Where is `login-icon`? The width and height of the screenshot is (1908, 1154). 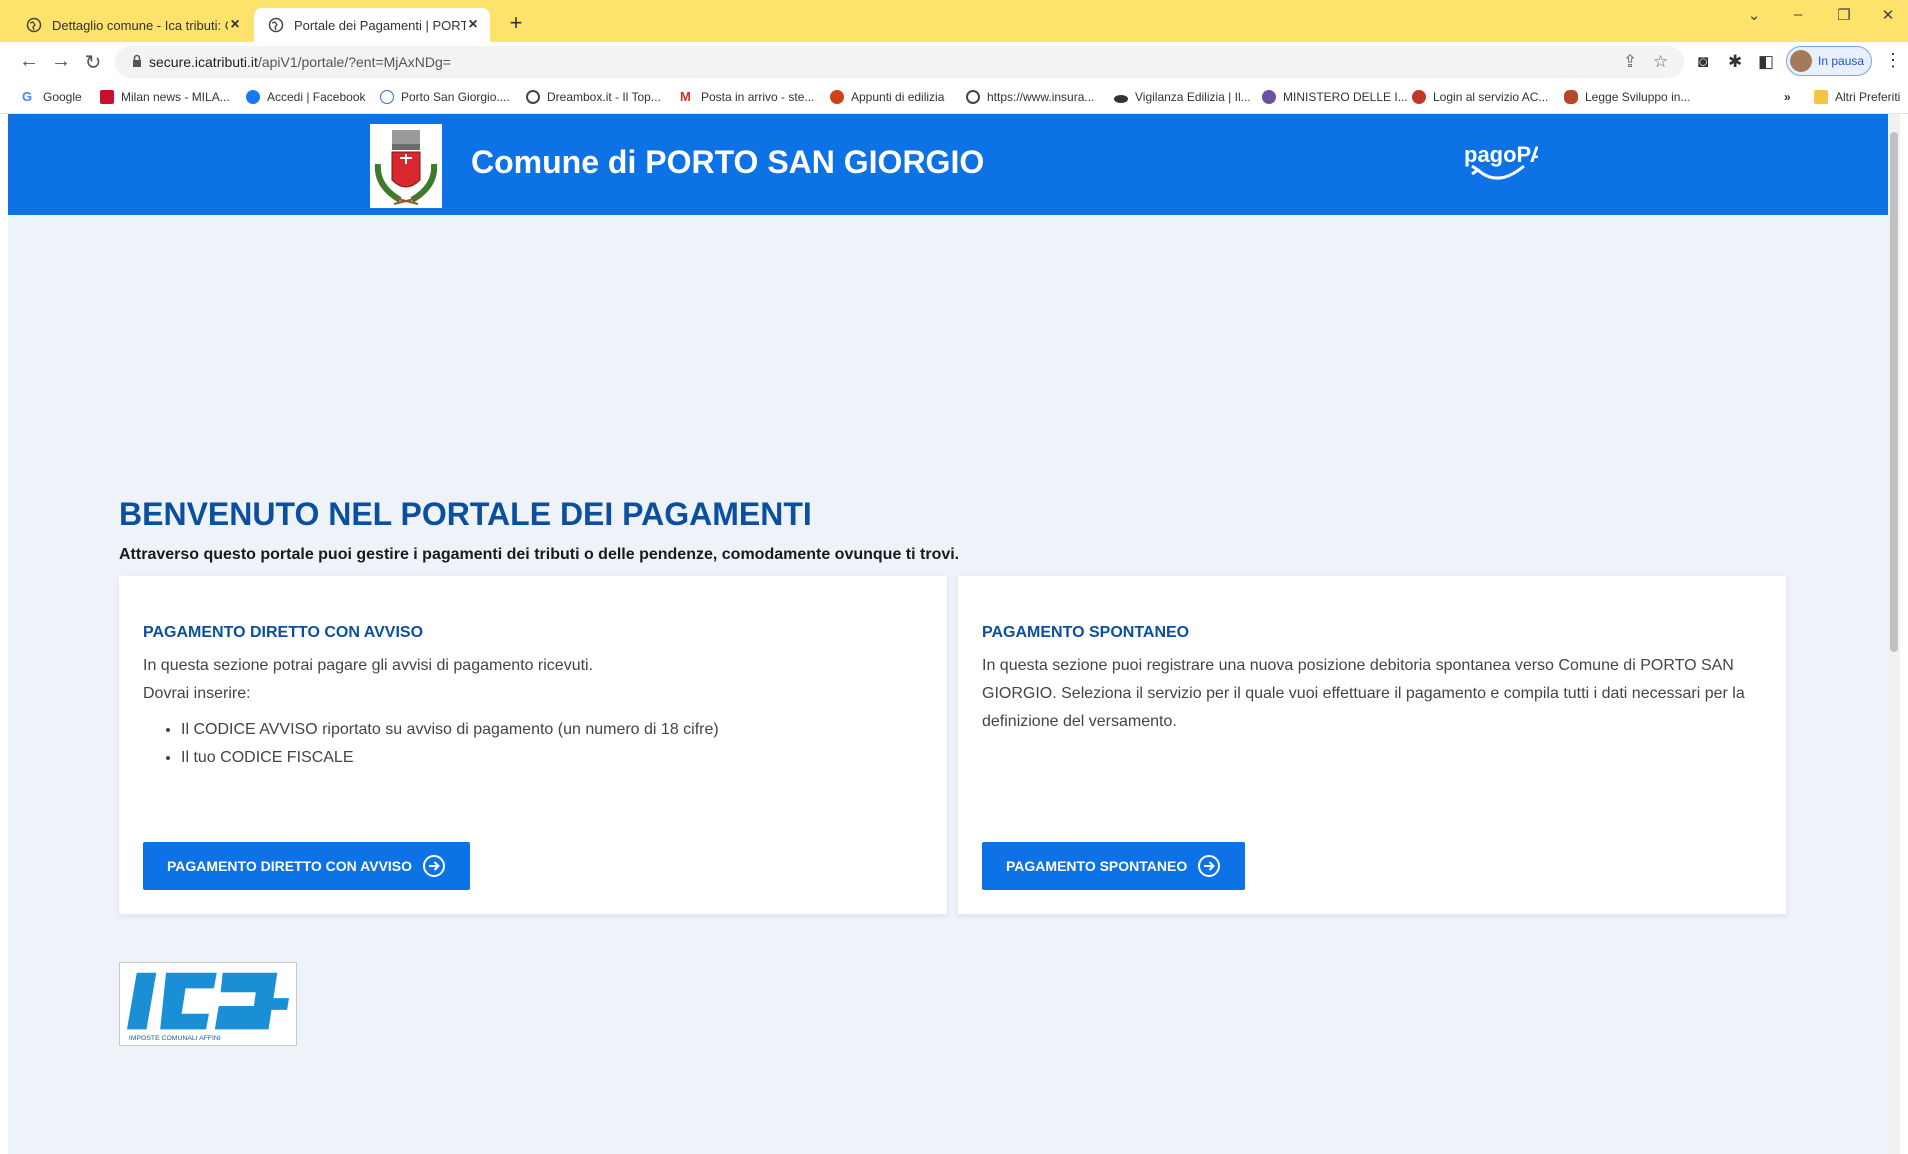 login-icon is located at coordinates (1419, 97).